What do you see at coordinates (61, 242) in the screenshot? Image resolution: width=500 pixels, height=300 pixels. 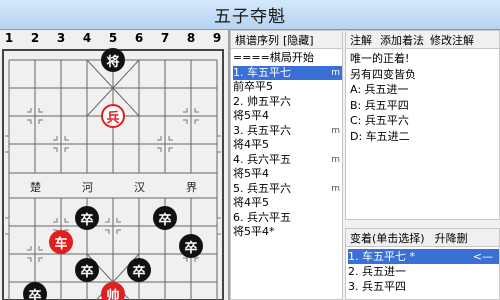 I see `red-chariot-piece: 车` at bounding box center [61, 242].